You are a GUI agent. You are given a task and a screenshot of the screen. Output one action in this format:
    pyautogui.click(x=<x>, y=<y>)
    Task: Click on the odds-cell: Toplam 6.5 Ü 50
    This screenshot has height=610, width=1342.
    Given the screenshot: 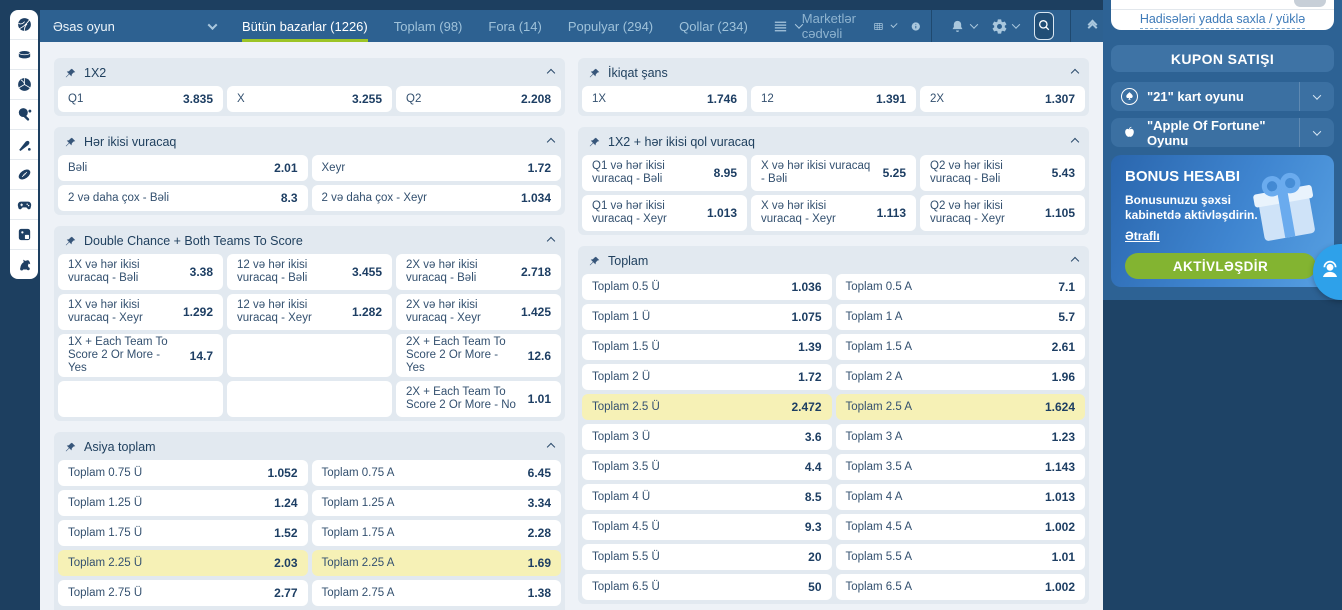 What is the action you would take?
    pyautogui.click(x=707, y=587)
    